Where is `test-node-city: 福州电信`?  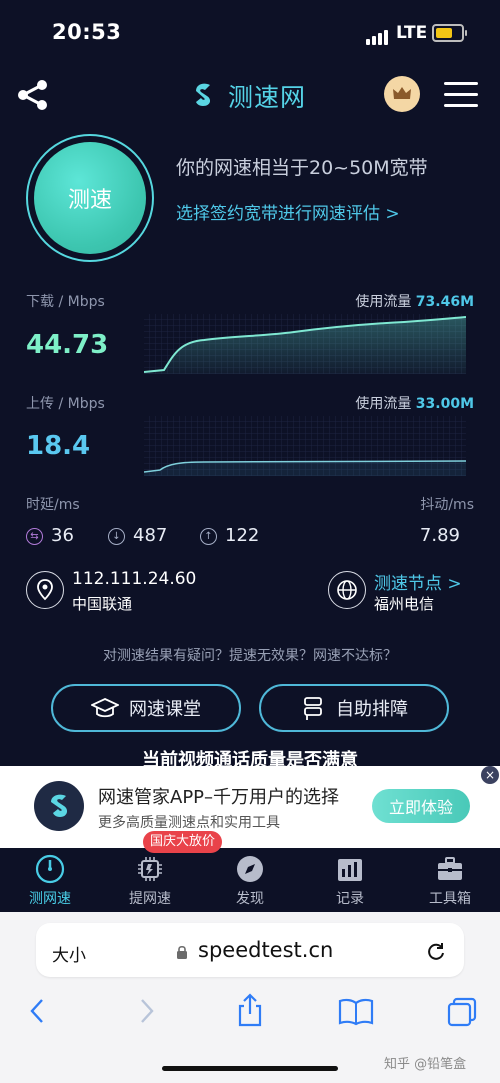
test-node-city: 福州电信 is located at coordinates (404, 604).